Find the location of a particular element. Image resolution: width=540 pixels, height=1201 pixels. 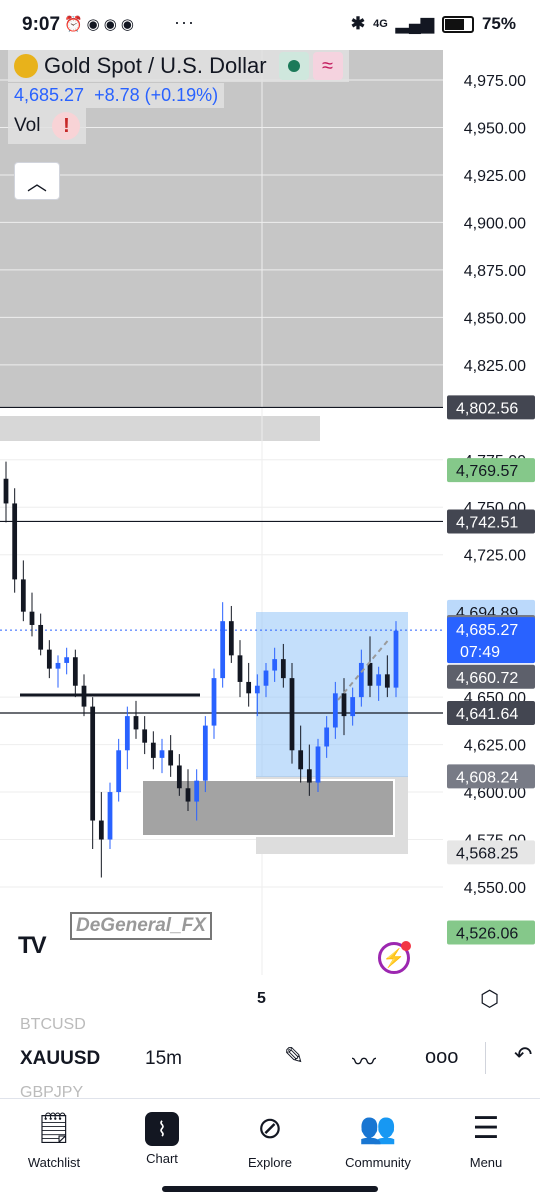

price-badge-label: 4,685.27 is located at coordinates (487, 630).